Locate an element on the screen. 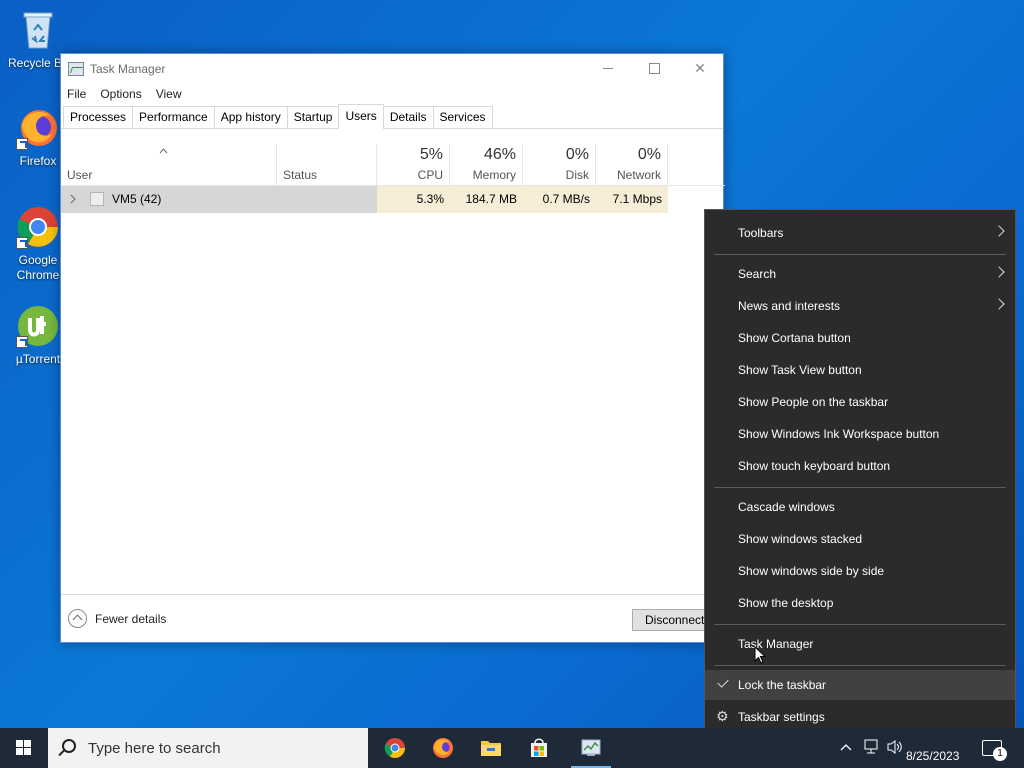 Image resolution: width=1024 pixels, height=768 pixels. title-bar: Task Manager ✕ is located at coordinates (392, 68).